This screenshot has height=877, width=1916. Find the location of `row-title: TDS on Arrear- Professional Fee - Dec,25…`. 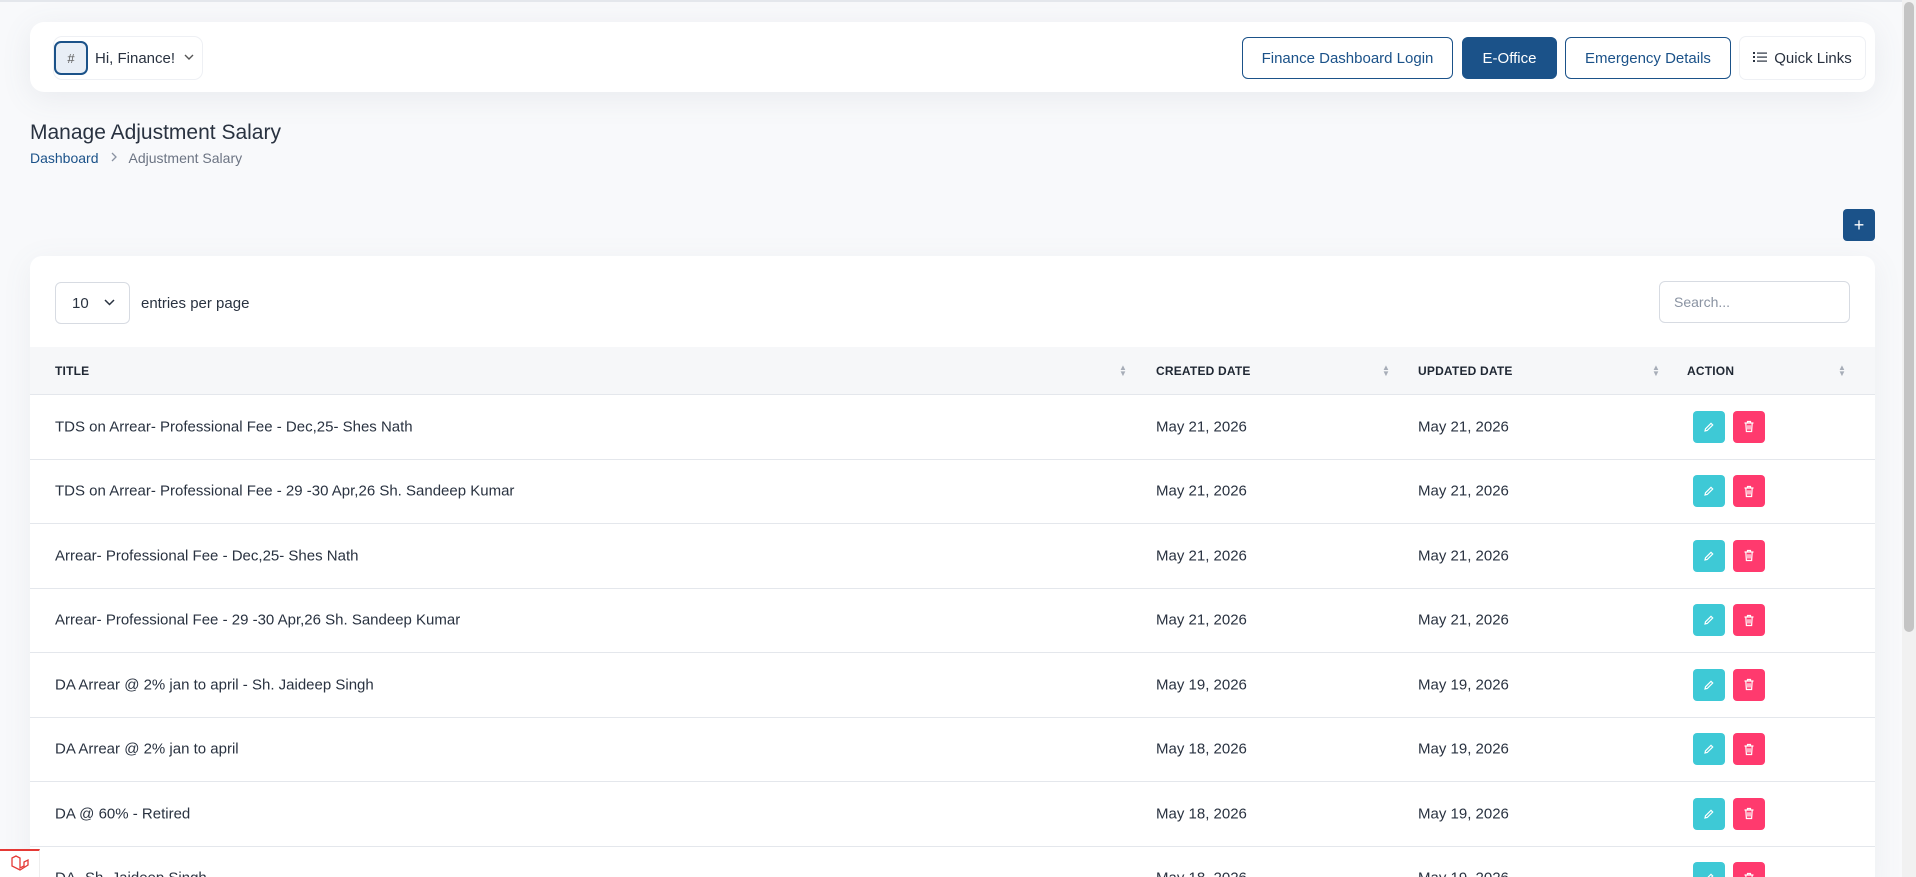

row-title: TDS on Arrear- Professional Fee - Dec,25… is located at coordinates (234, 427).